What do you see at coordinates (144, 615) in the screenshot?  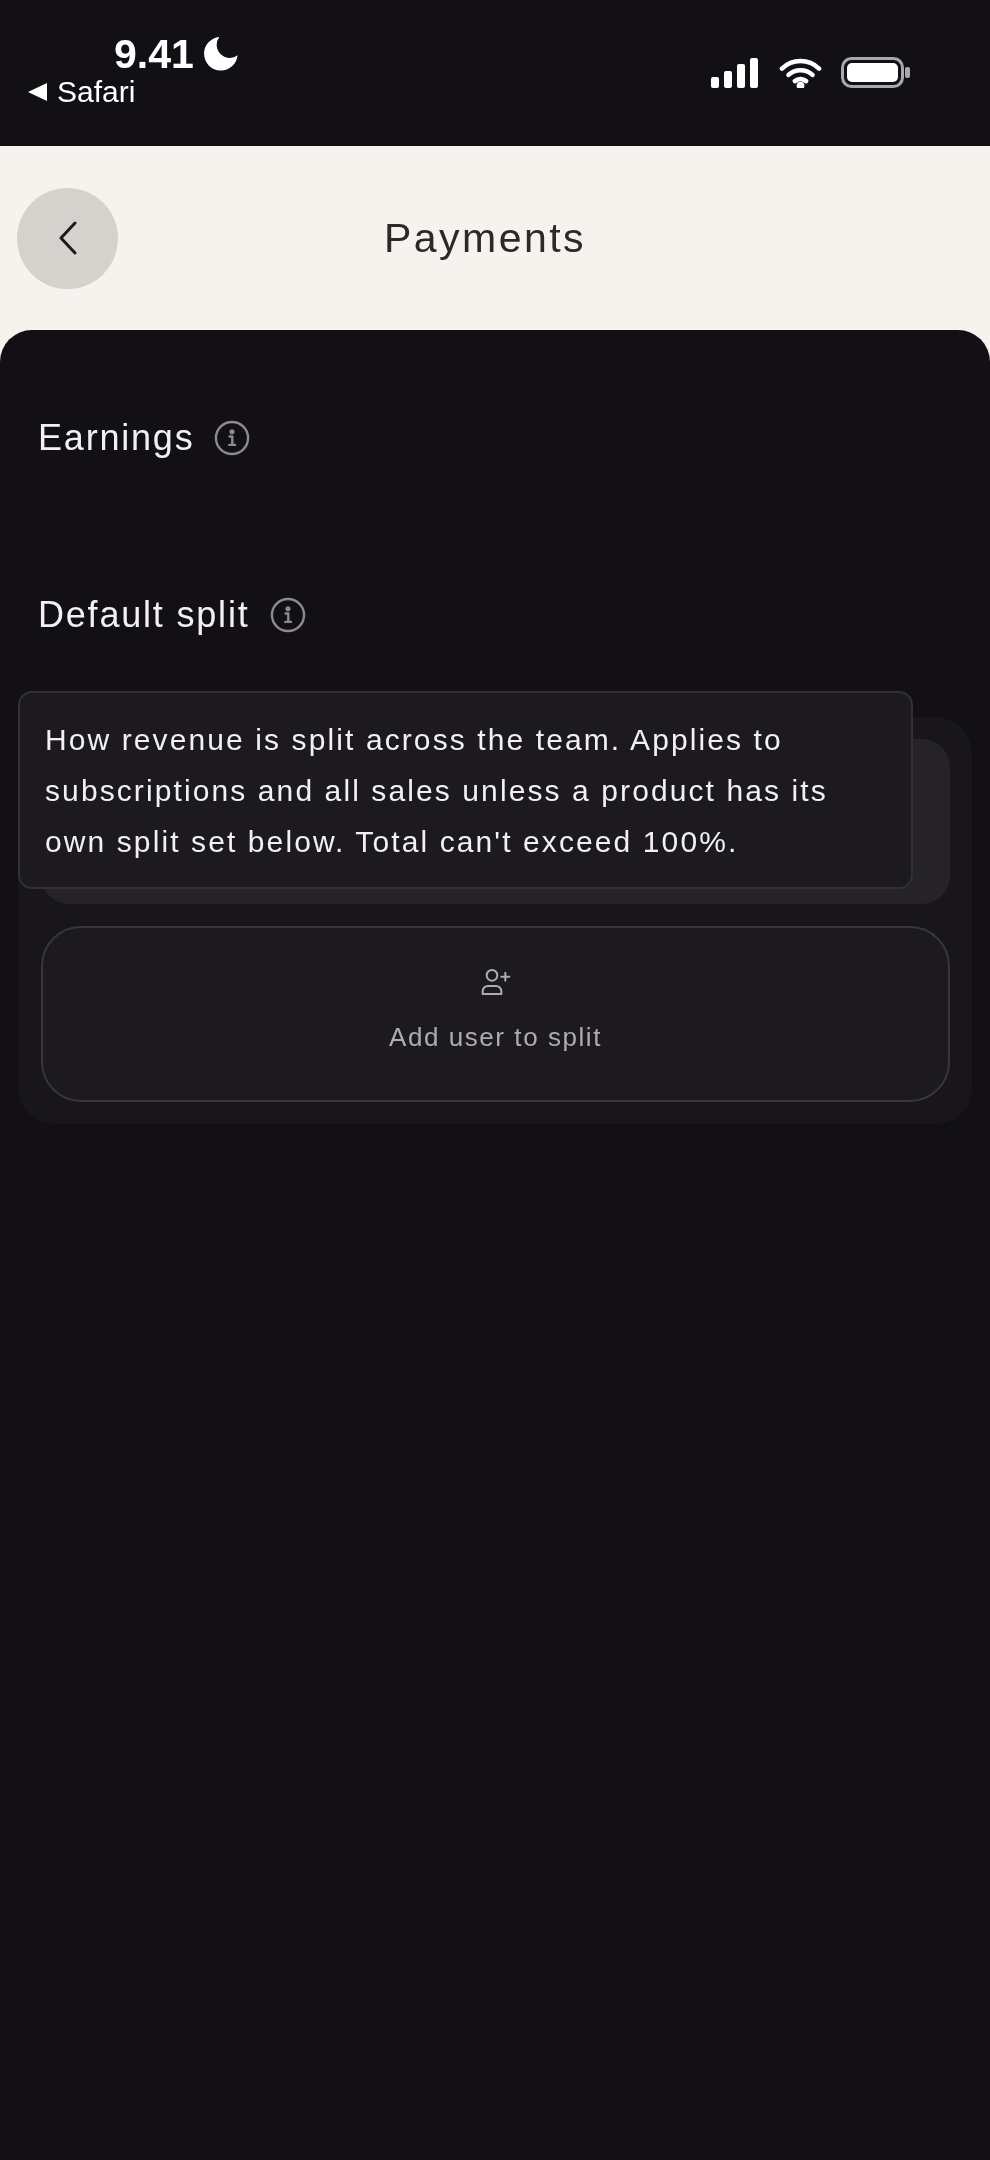 I see `section-title: Default split` at bounding box center [144, 615].